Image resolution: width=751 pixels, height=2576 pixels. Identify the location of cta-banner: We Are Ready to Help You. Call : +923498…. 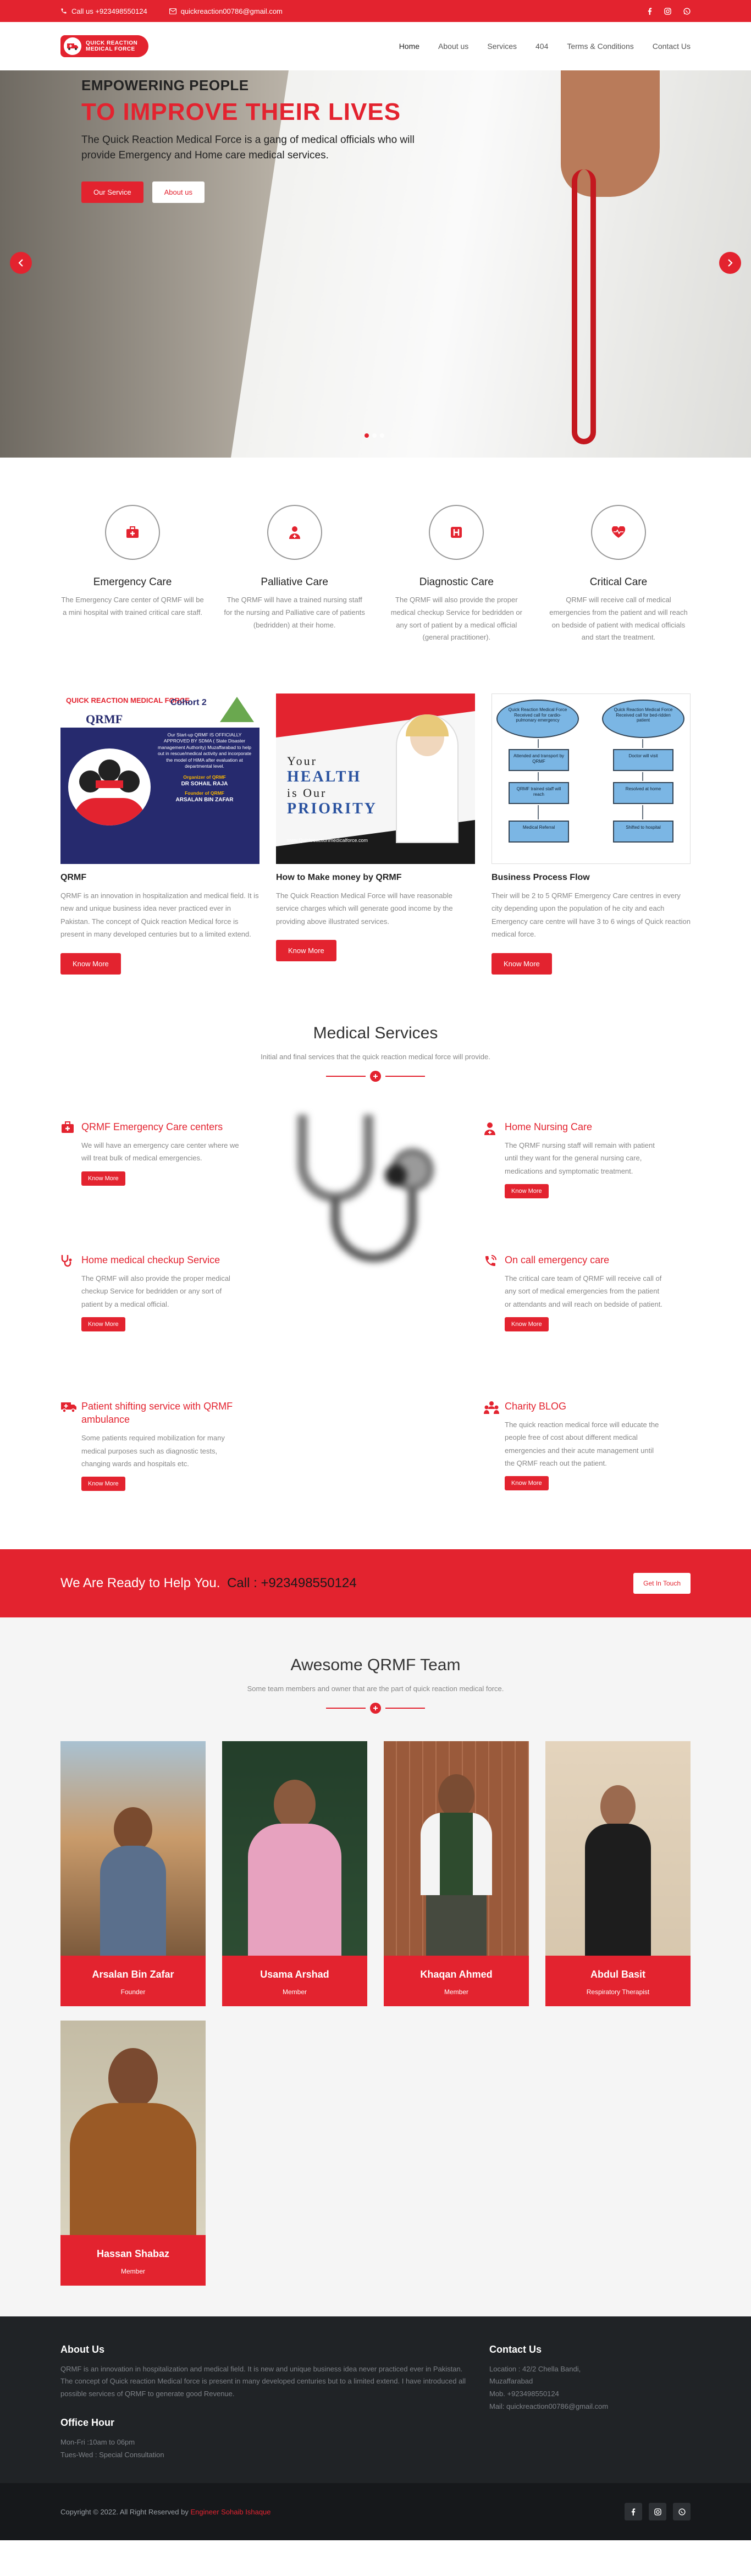
(375, 1583).